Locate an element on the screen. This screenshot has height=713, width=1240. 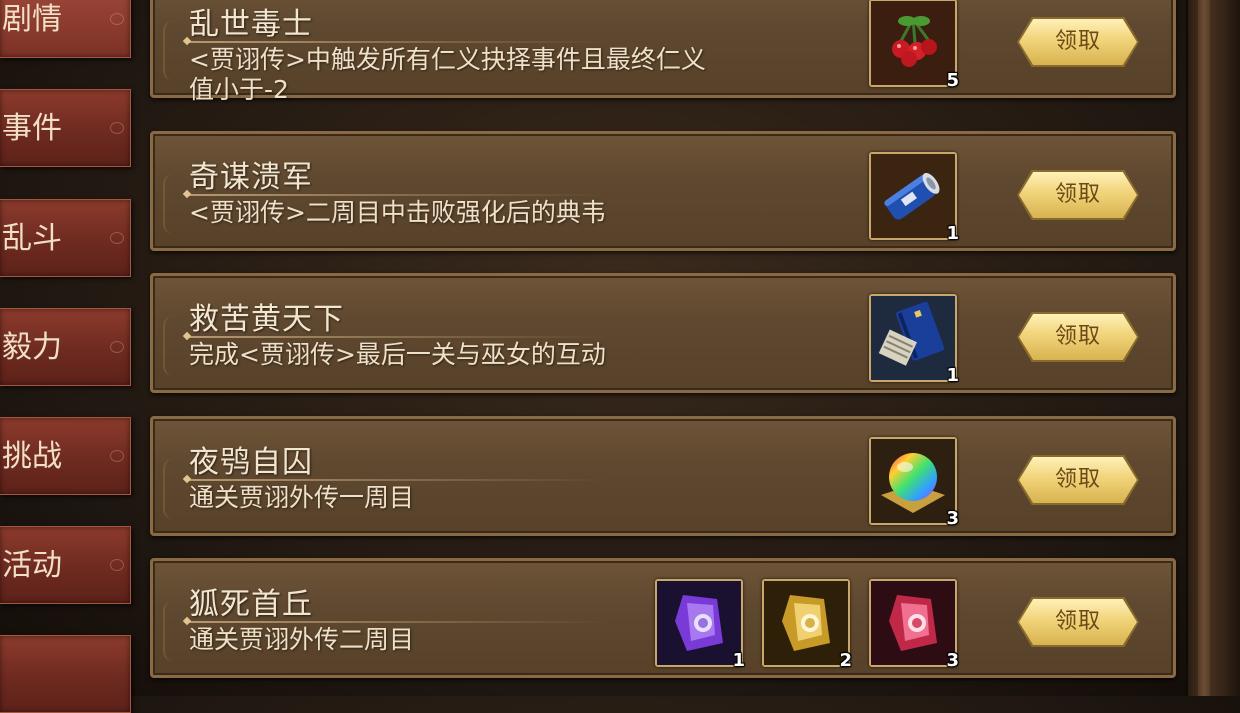
red-gem-icon is located at coordinates (913, 623).